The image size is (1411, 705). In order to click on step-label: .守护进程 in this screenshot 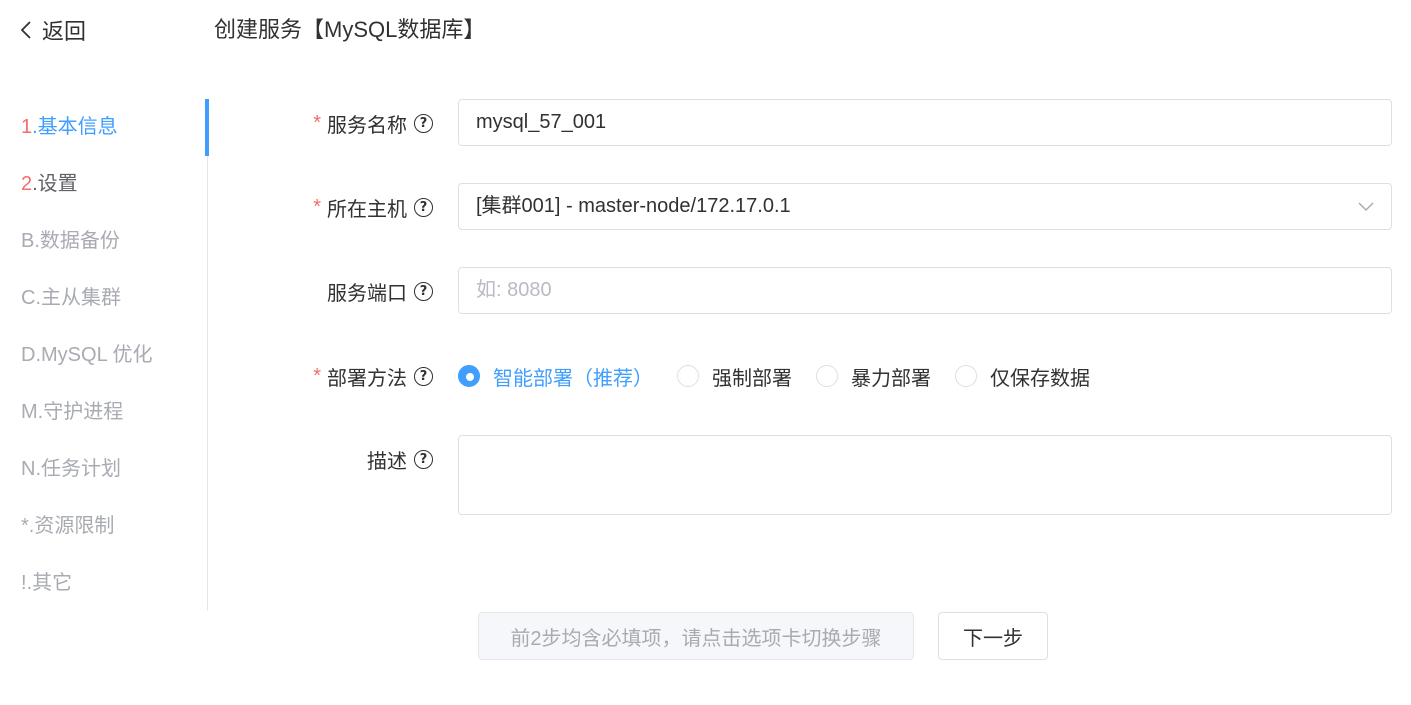, I will do `click(80, 412)`.